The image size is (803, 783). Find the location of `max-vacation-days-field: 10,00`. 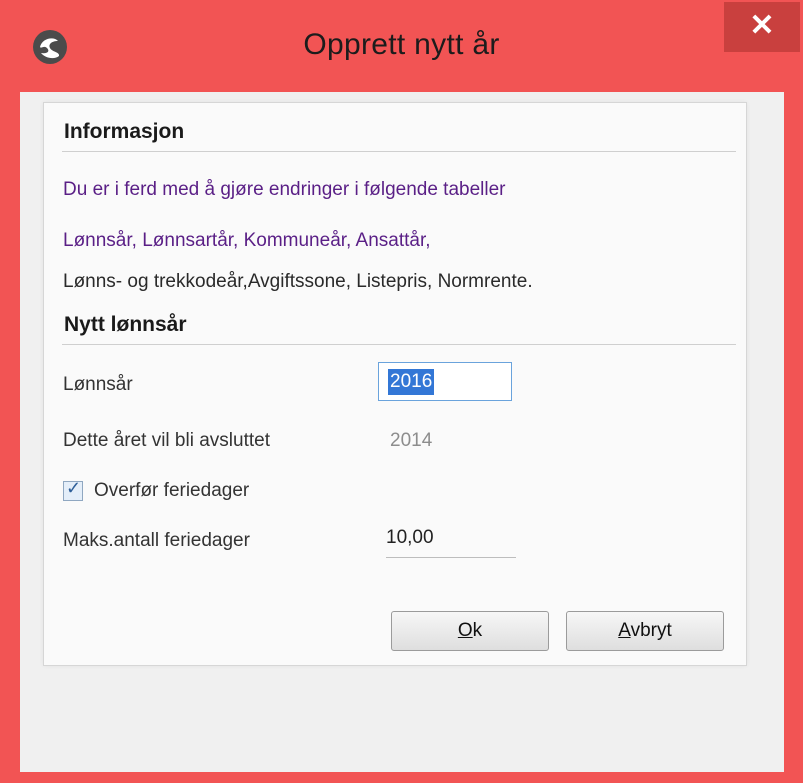

max-vacation-days-field: 10,00 is located at coordinates (451, 542).